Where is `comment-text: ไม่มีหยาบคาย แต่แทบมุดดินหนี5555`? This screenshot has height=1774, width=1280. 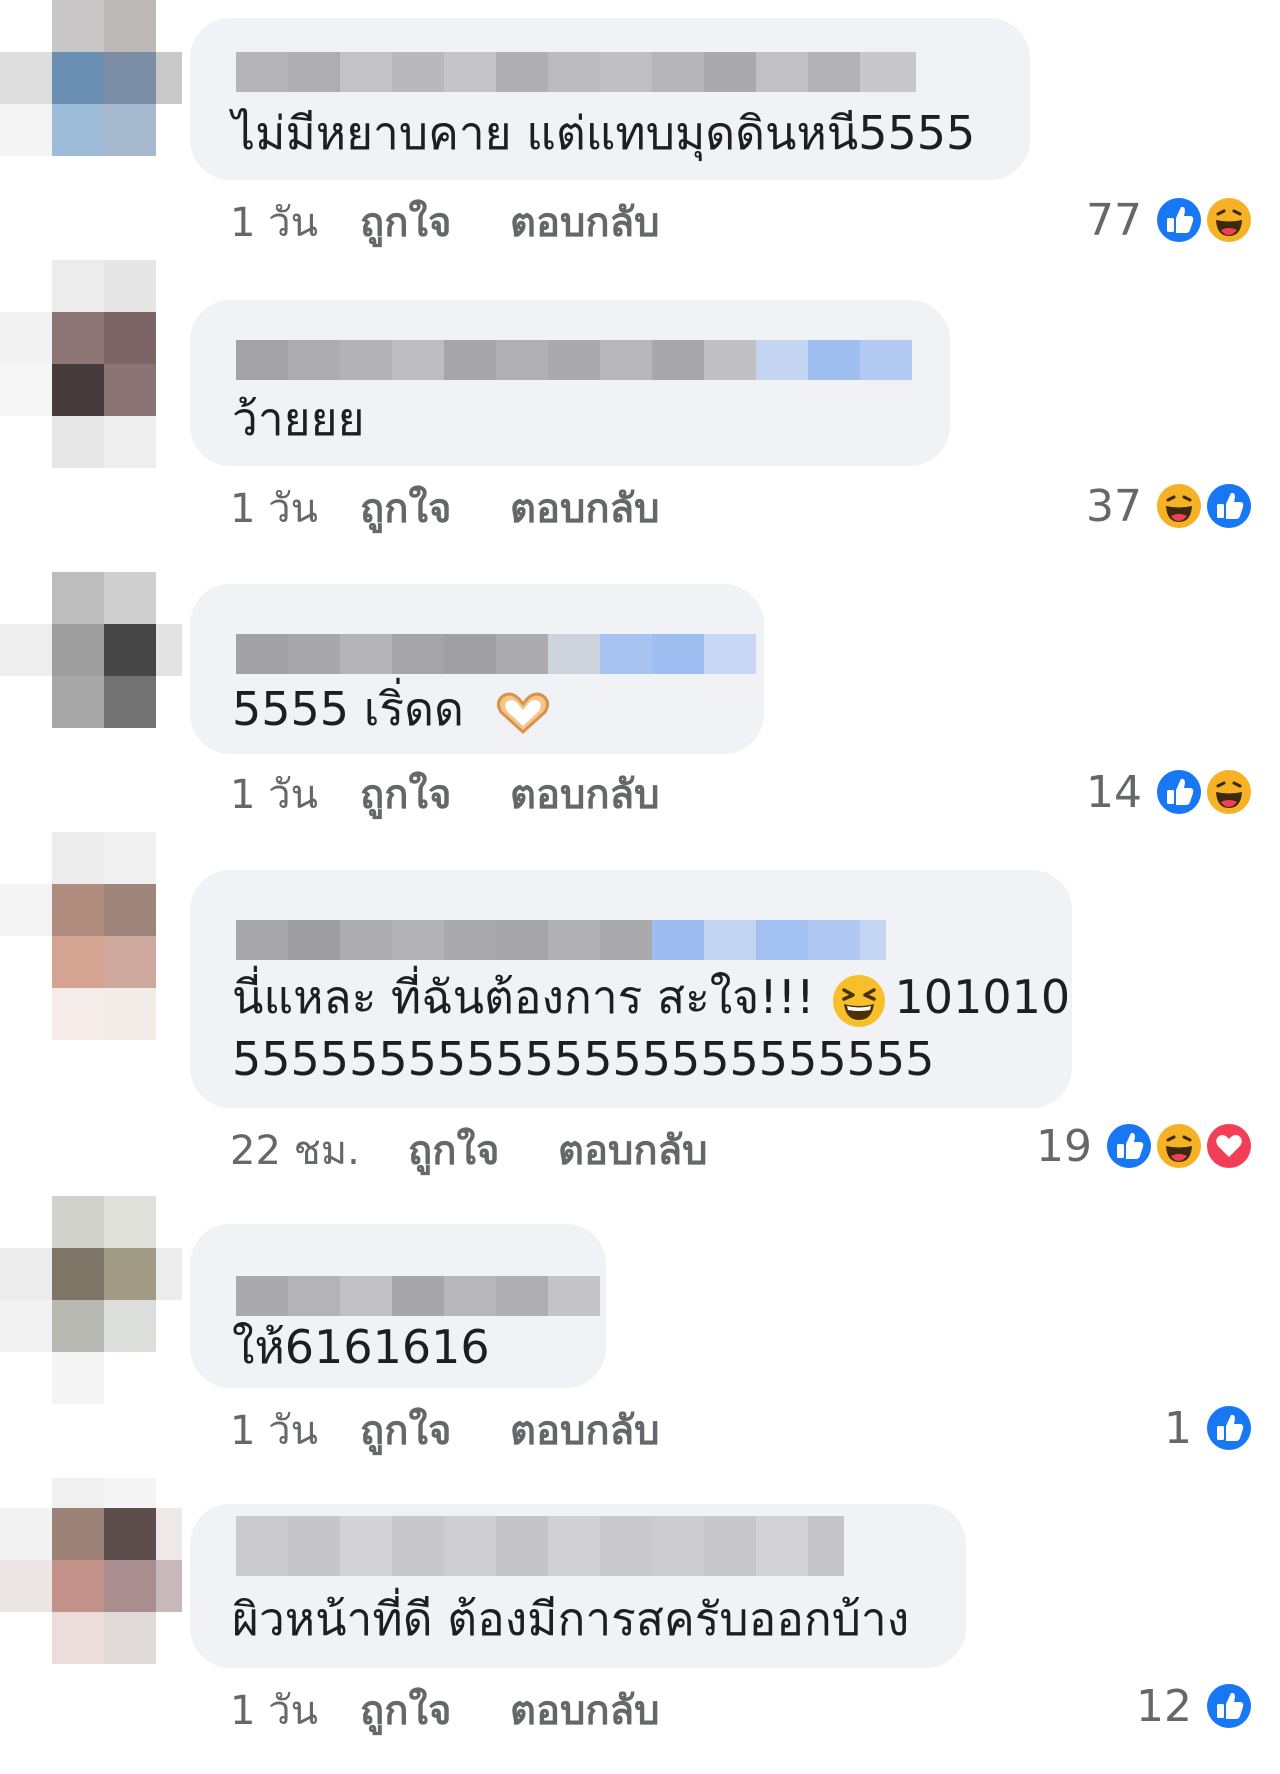 comment-text: ไม่มีหยาบคาย แต่แทบมุดดินหนี5555 is located at coordinates (604, 133).